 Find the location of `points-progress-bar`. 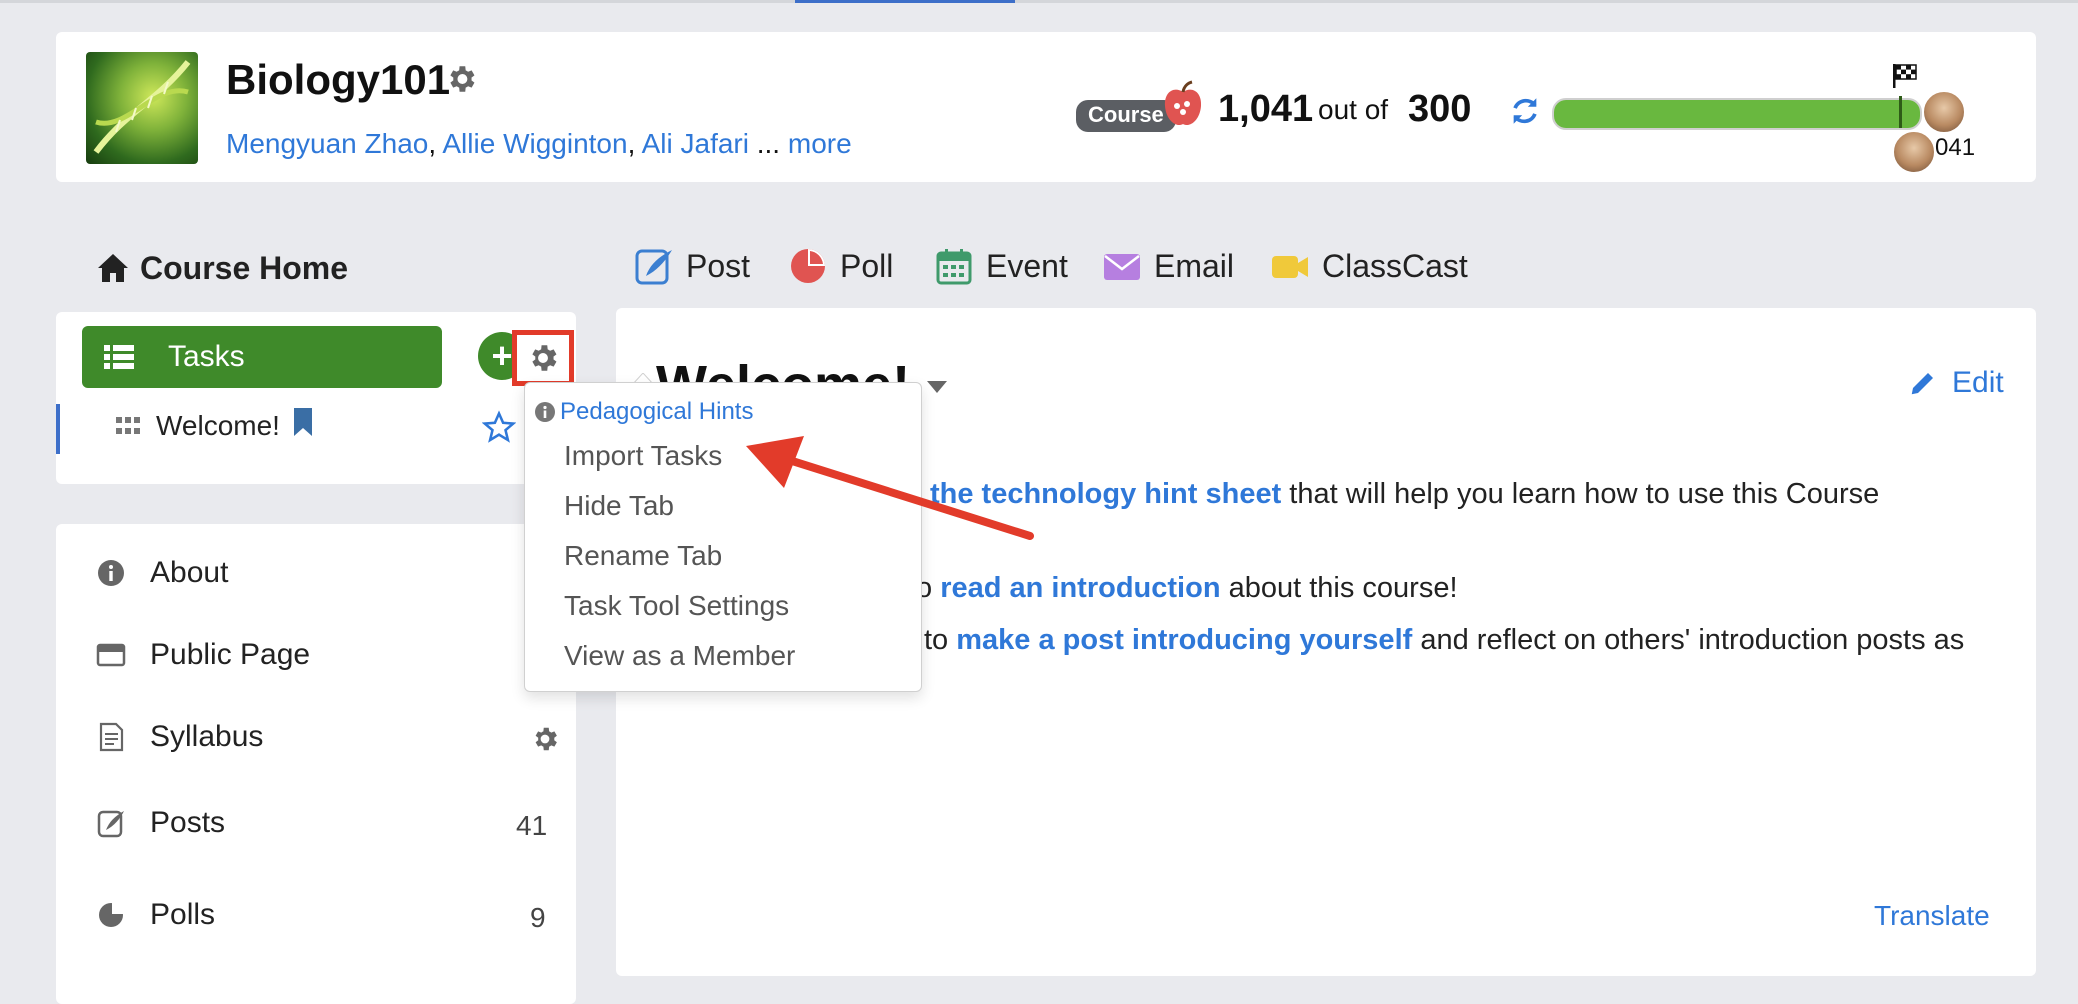

points-progress-bar is located at coordinates (1737, 114).